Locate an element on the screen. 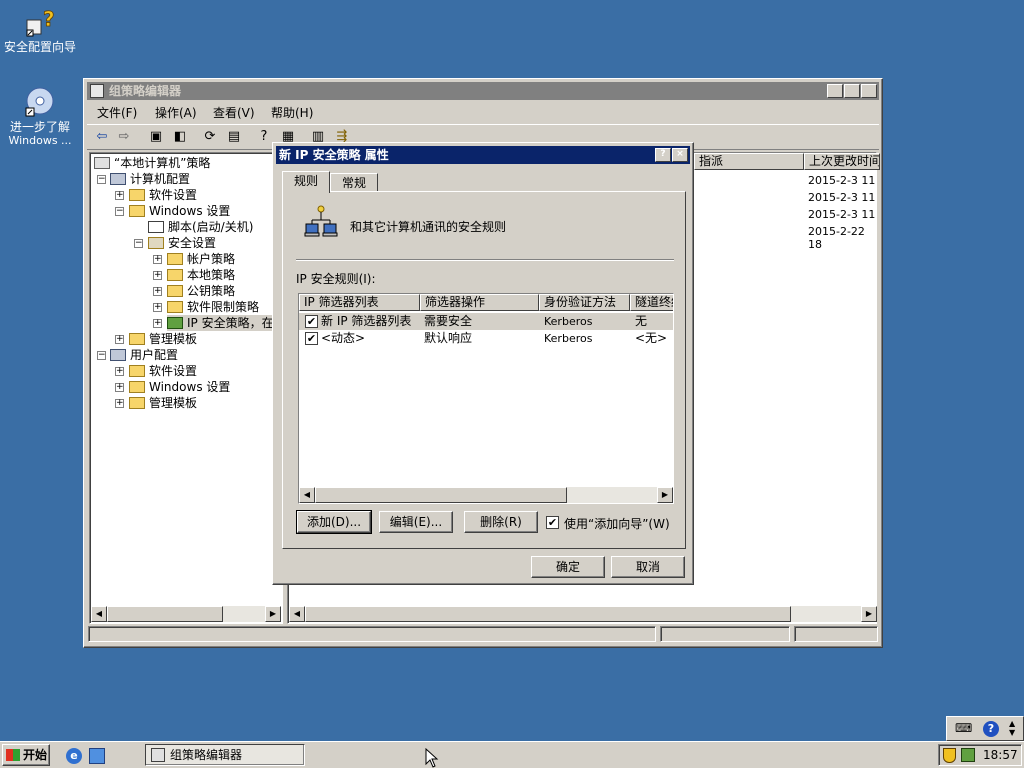  cell-auth: Kerberos is located at coordinates (568, 321).